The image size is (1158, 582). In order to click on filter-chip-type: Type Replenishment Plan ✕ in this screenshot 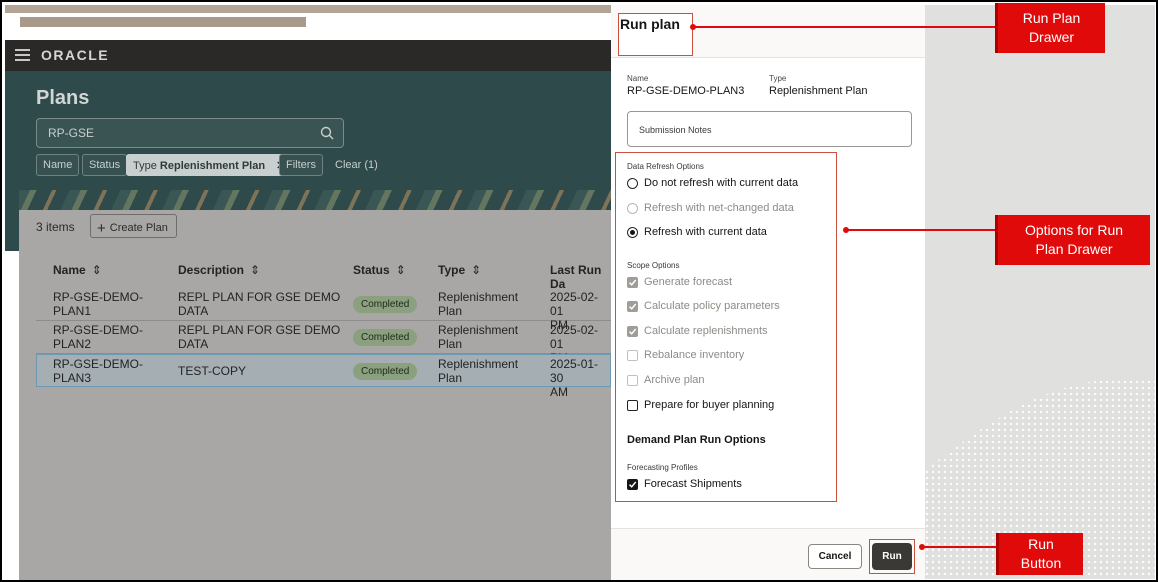, I will do `click(209, 165)`.